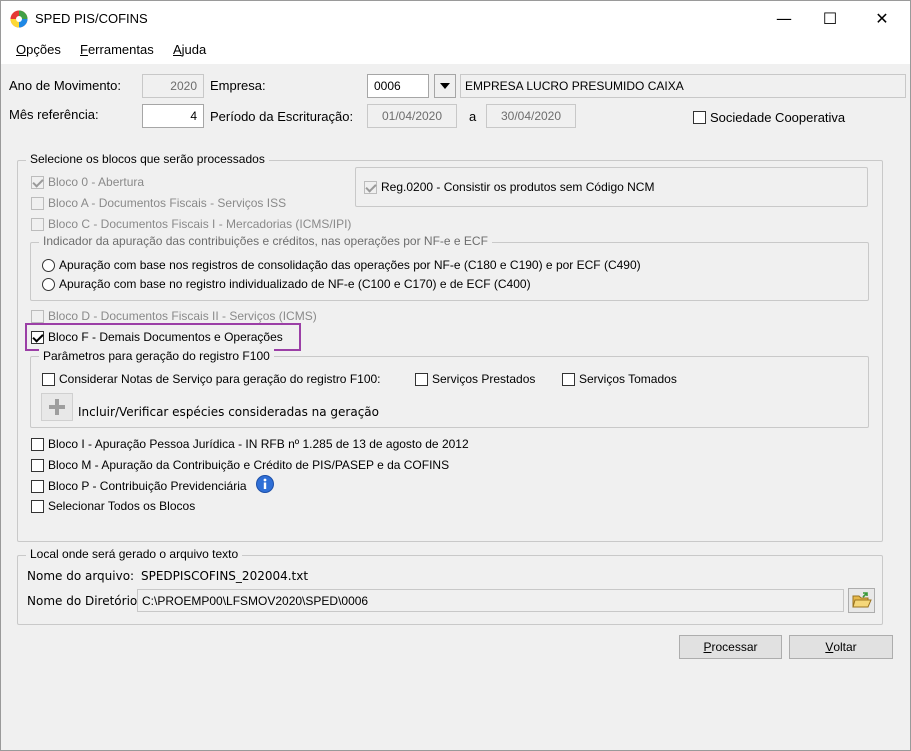 This screenshot has width=911, height=751. I want to click on arquivo-legend: Local onde será gerado o arquivo texto, so click(134, 554).